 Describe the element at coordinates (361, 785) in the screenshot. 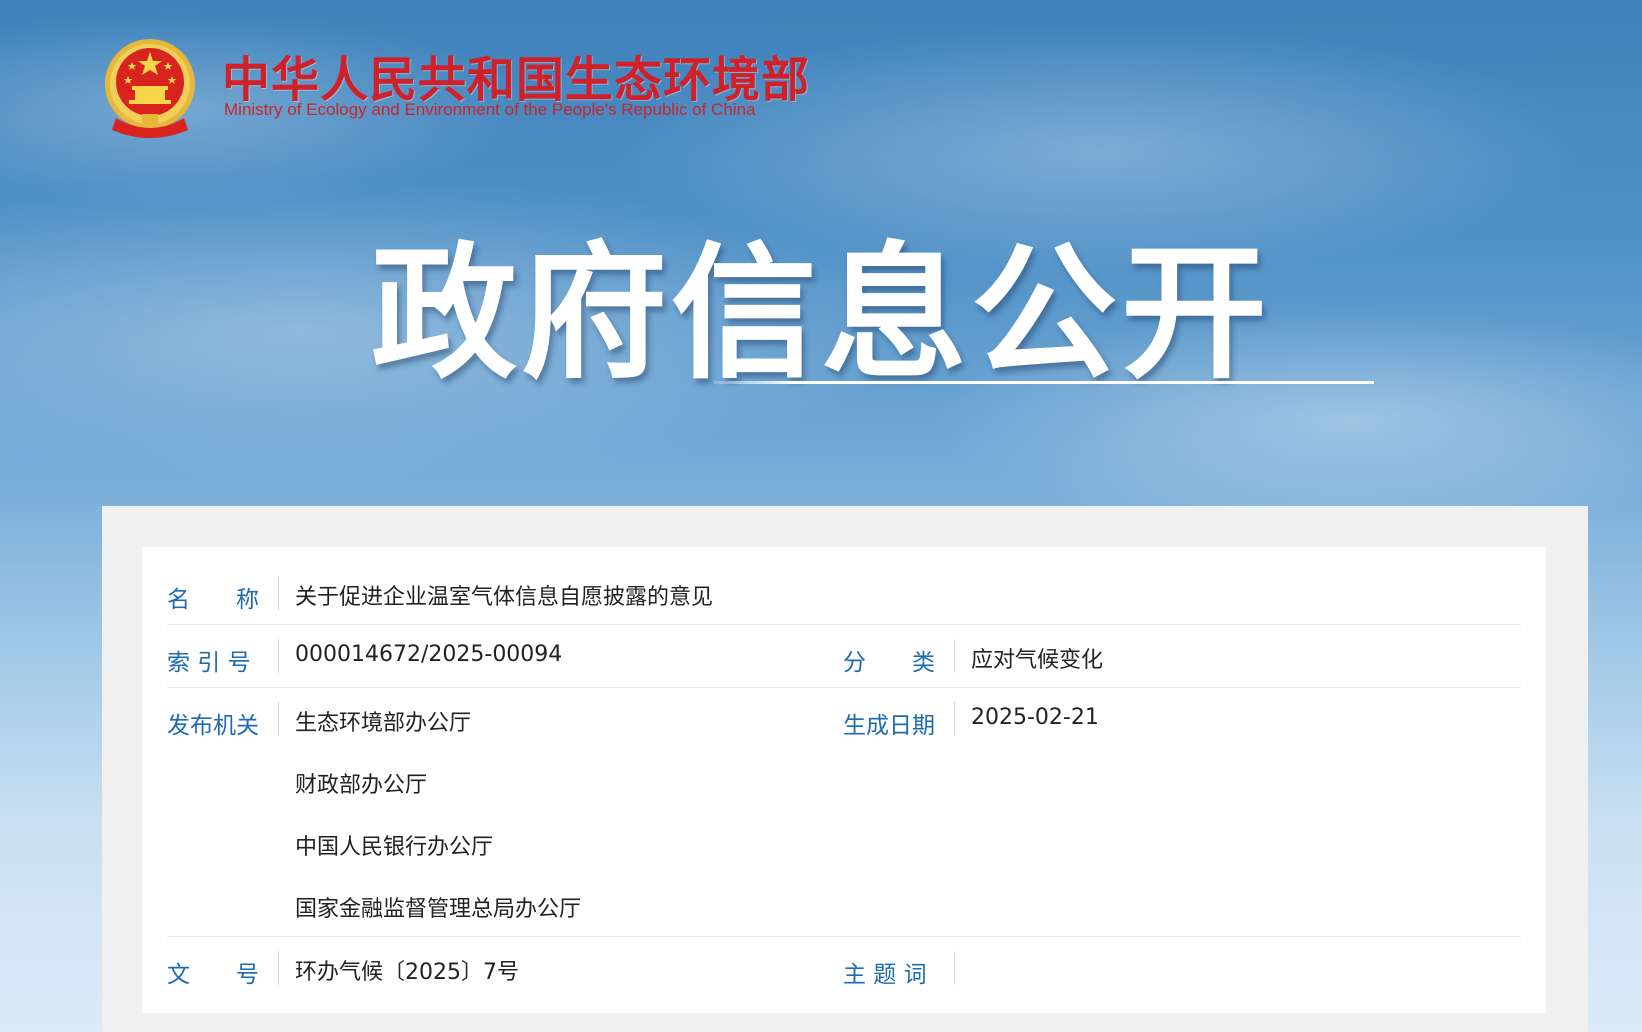

I see `issuer-item: 财政部办公厅` at that location.